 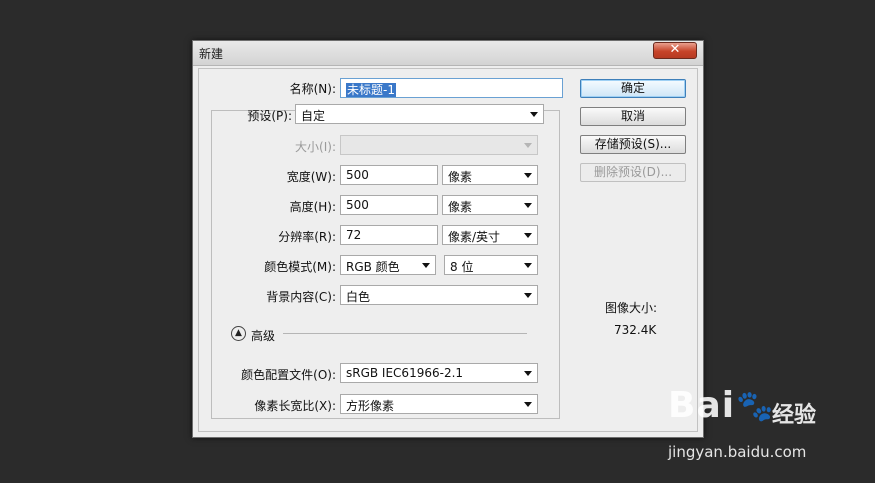 I want to click on name-value: 未标题-1, so click(x=371, y=90).